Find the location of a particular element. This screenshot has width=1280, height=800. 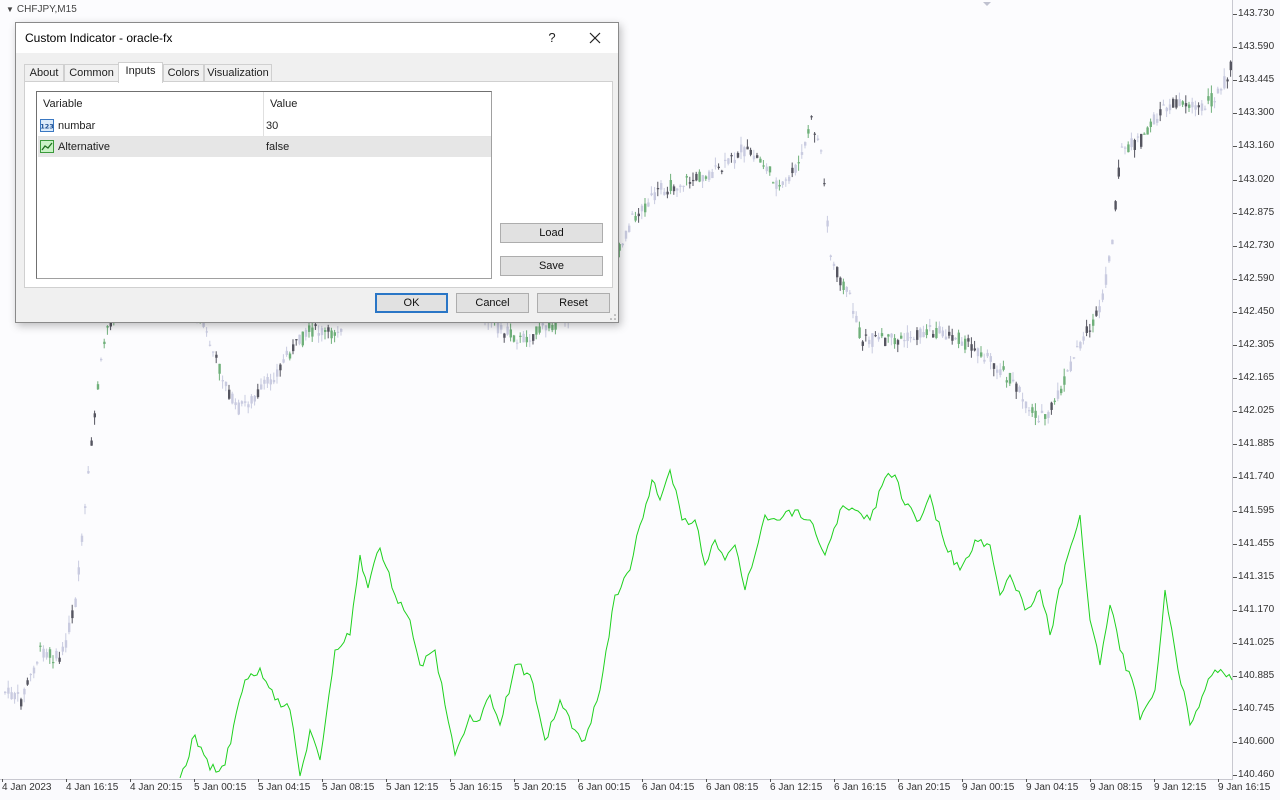

column-header-value: Value is located at coordinates (377, 104).